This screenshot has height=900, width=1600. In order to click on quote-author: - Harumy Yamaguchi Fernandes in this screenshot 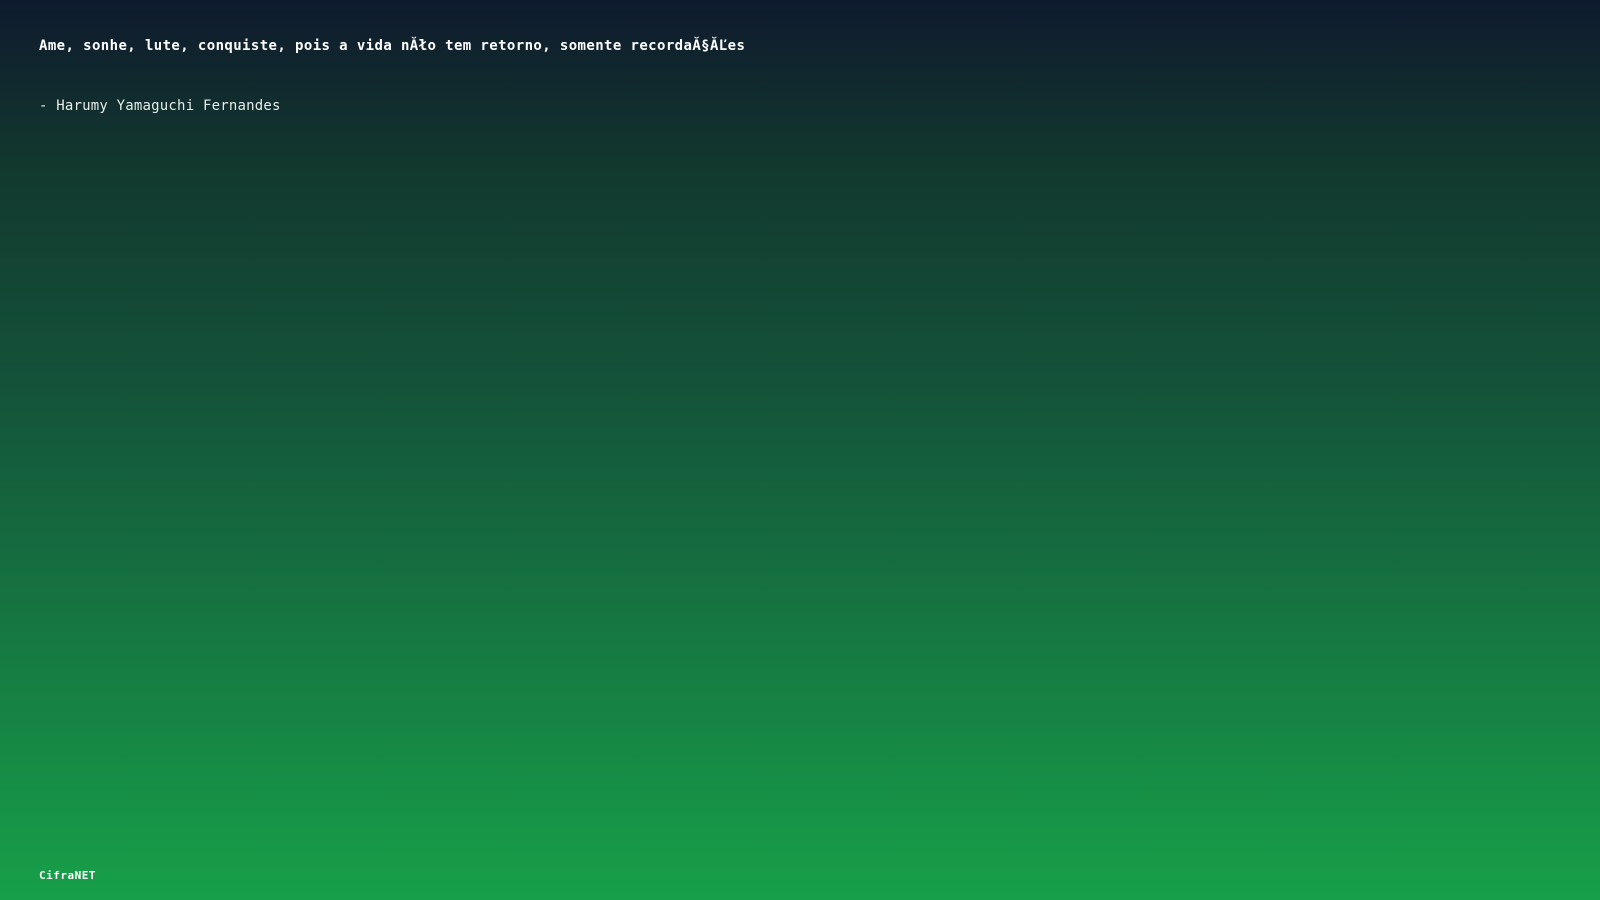, I will do `click(160, 106)`.